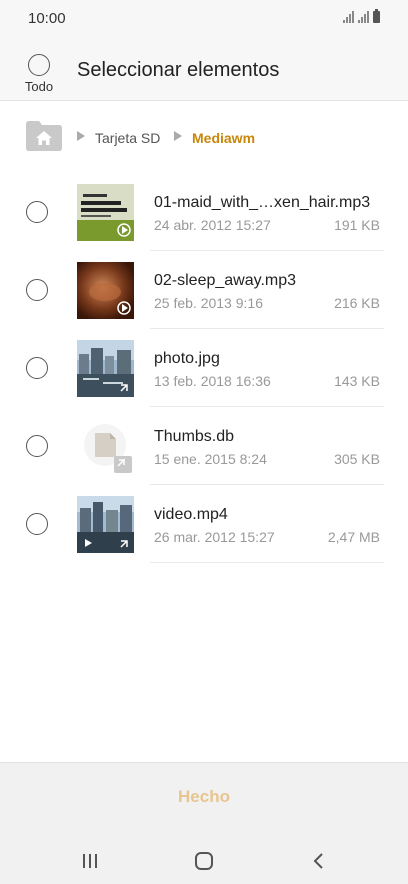  I want to click on file-name: 02-sleep_away.mp3, so click(225, 280).